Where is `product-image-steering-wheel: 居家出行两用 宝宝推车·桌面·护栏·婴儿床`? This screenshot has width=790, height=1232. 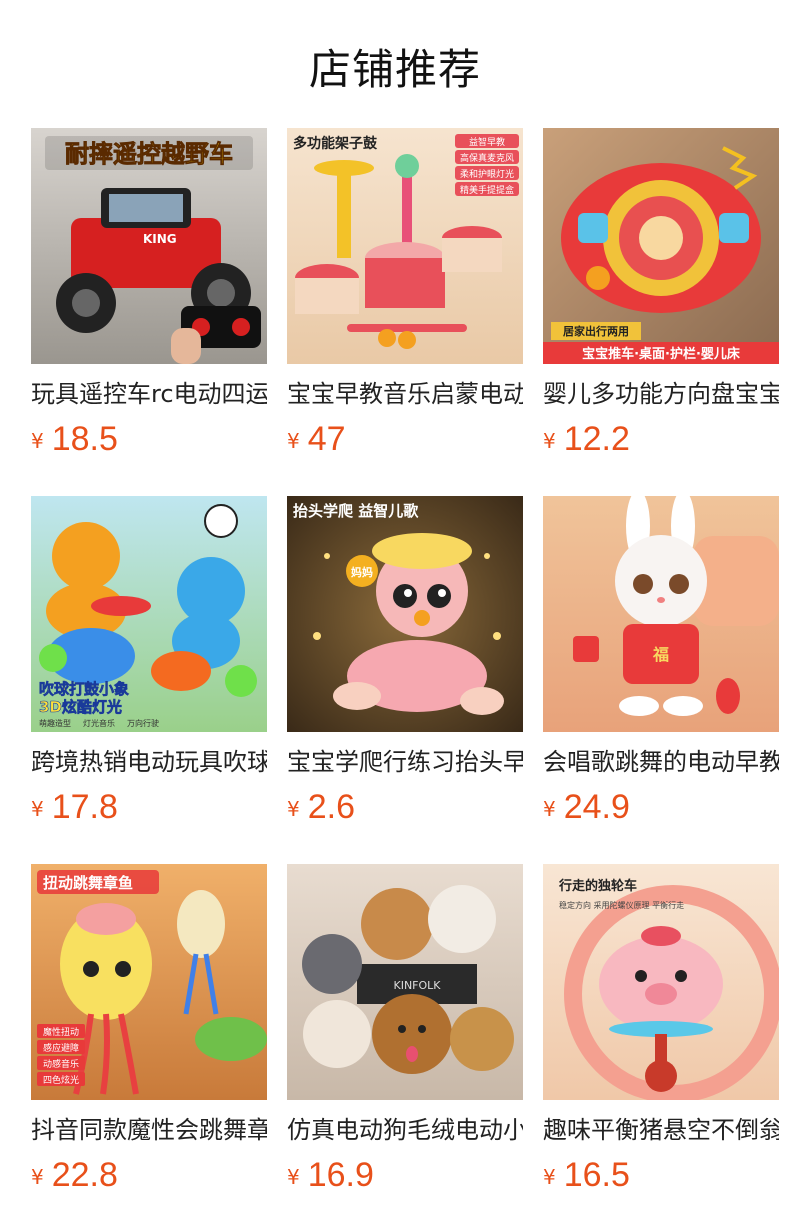
product-image-steering-wheel: 居家出行两用 宝宝推车·桌面·护栏·婴儿床 is located at coordinates (661, 246).